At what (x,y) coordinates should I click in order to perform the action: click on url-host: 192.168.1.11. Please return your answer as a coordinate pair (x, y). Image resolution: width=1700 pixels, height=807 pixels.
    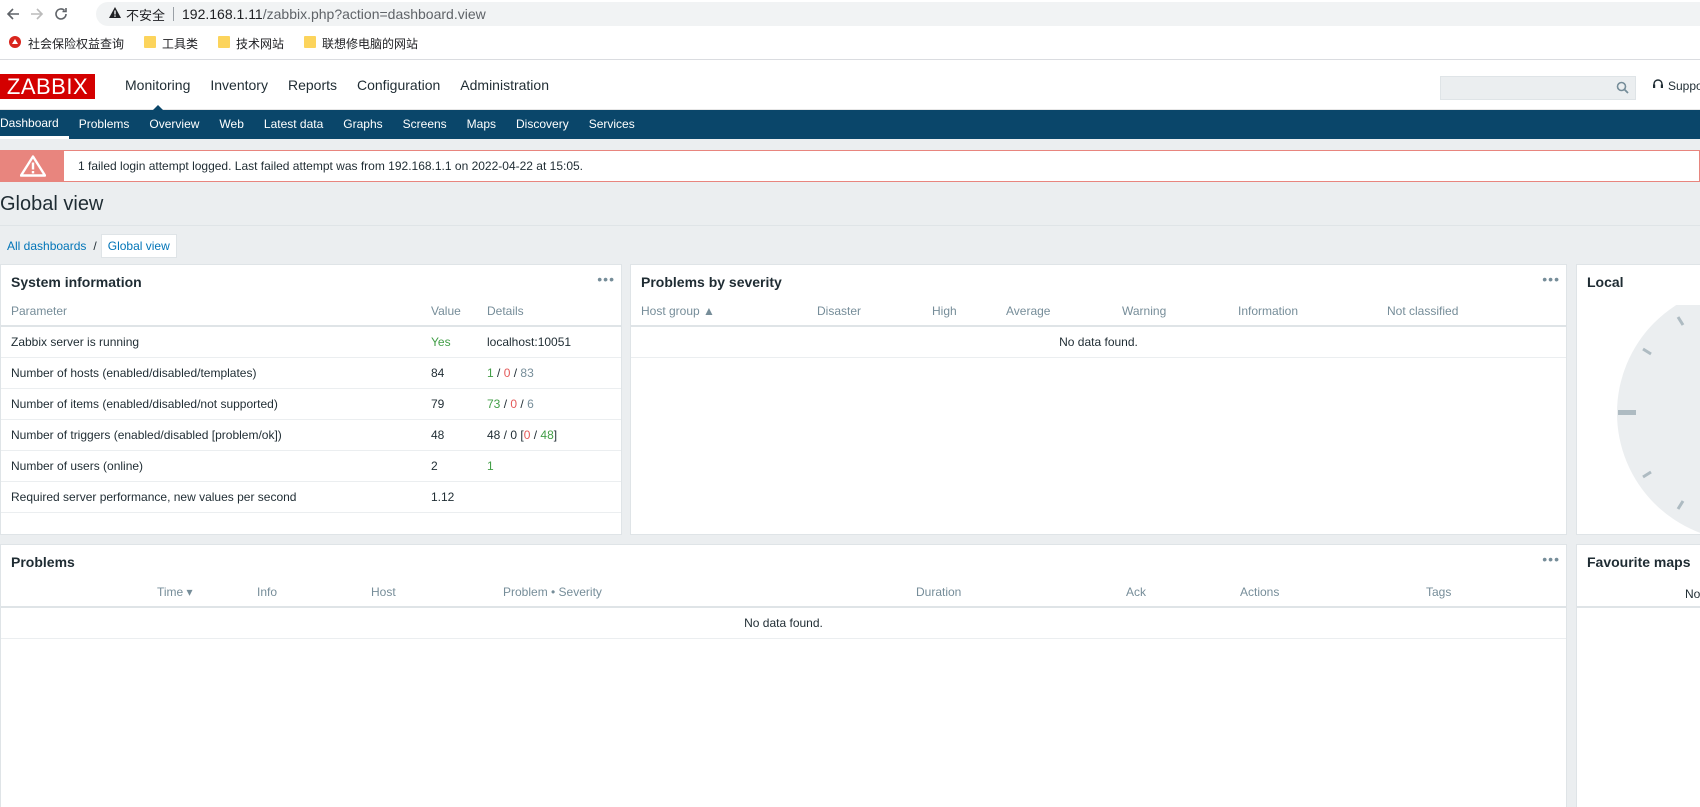
    Looking at the image, I should click on (222, 14).